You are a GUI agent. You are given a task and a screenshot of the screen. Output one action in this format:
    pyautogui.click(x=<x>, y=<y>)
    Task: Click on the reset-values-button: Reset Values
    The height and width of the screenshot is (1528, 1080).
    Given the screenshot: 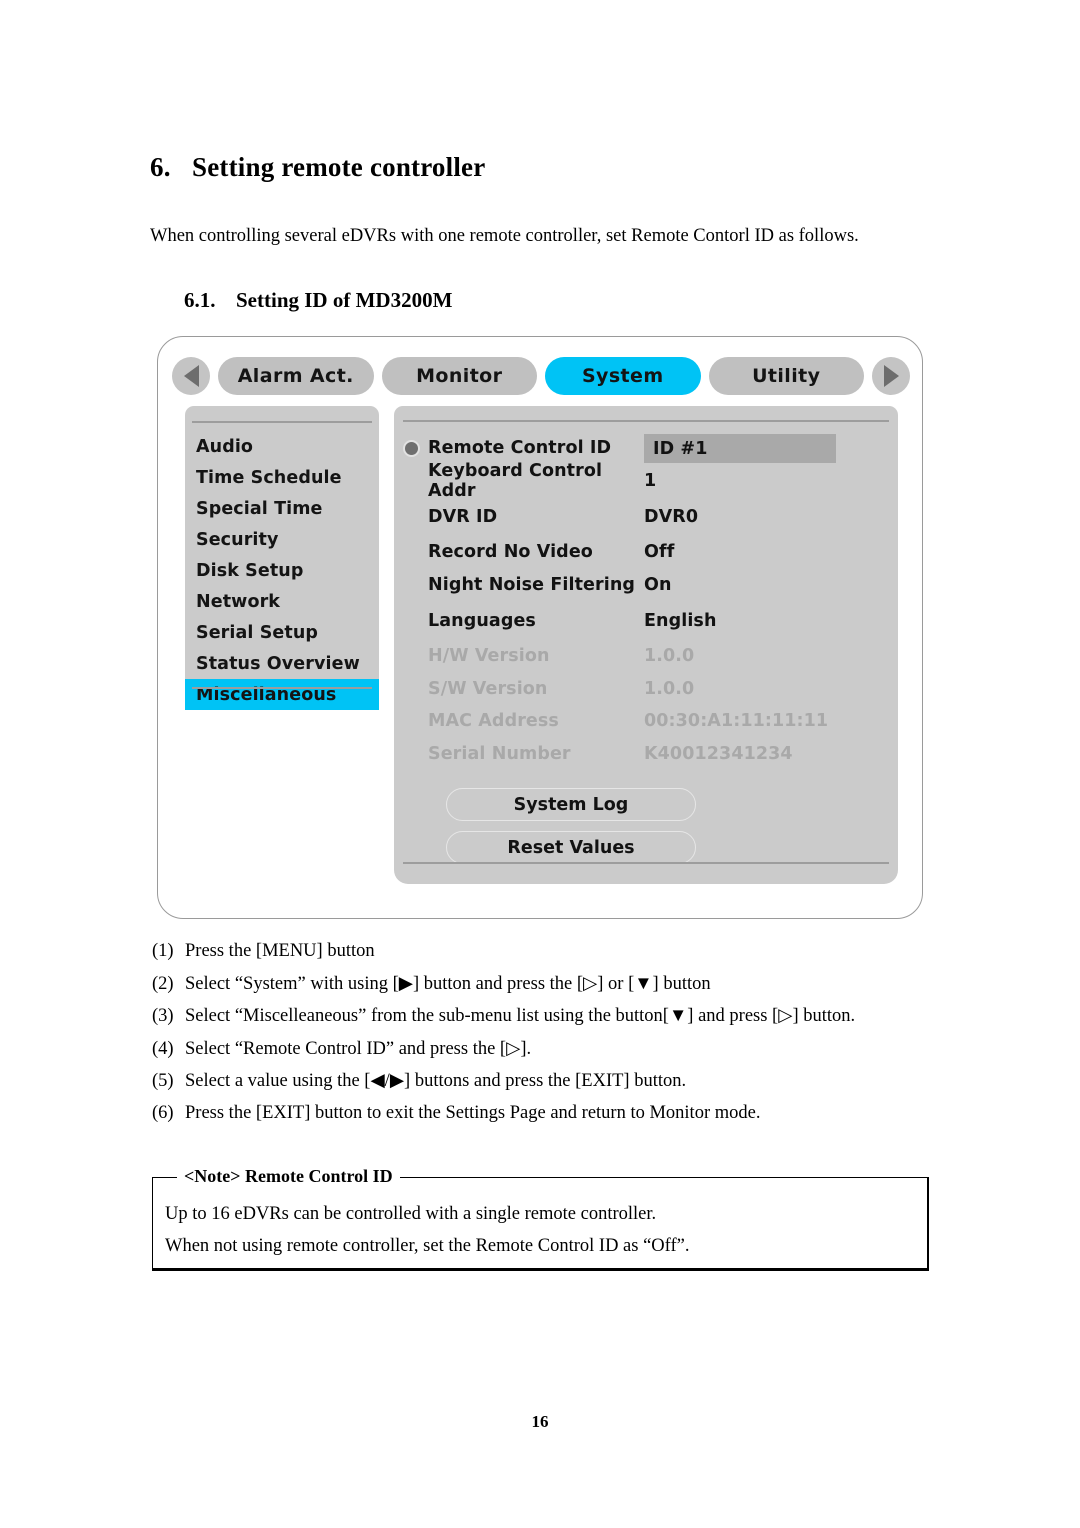 What is the action you would take?
    pyautogui.click(x=571, y=847)
    